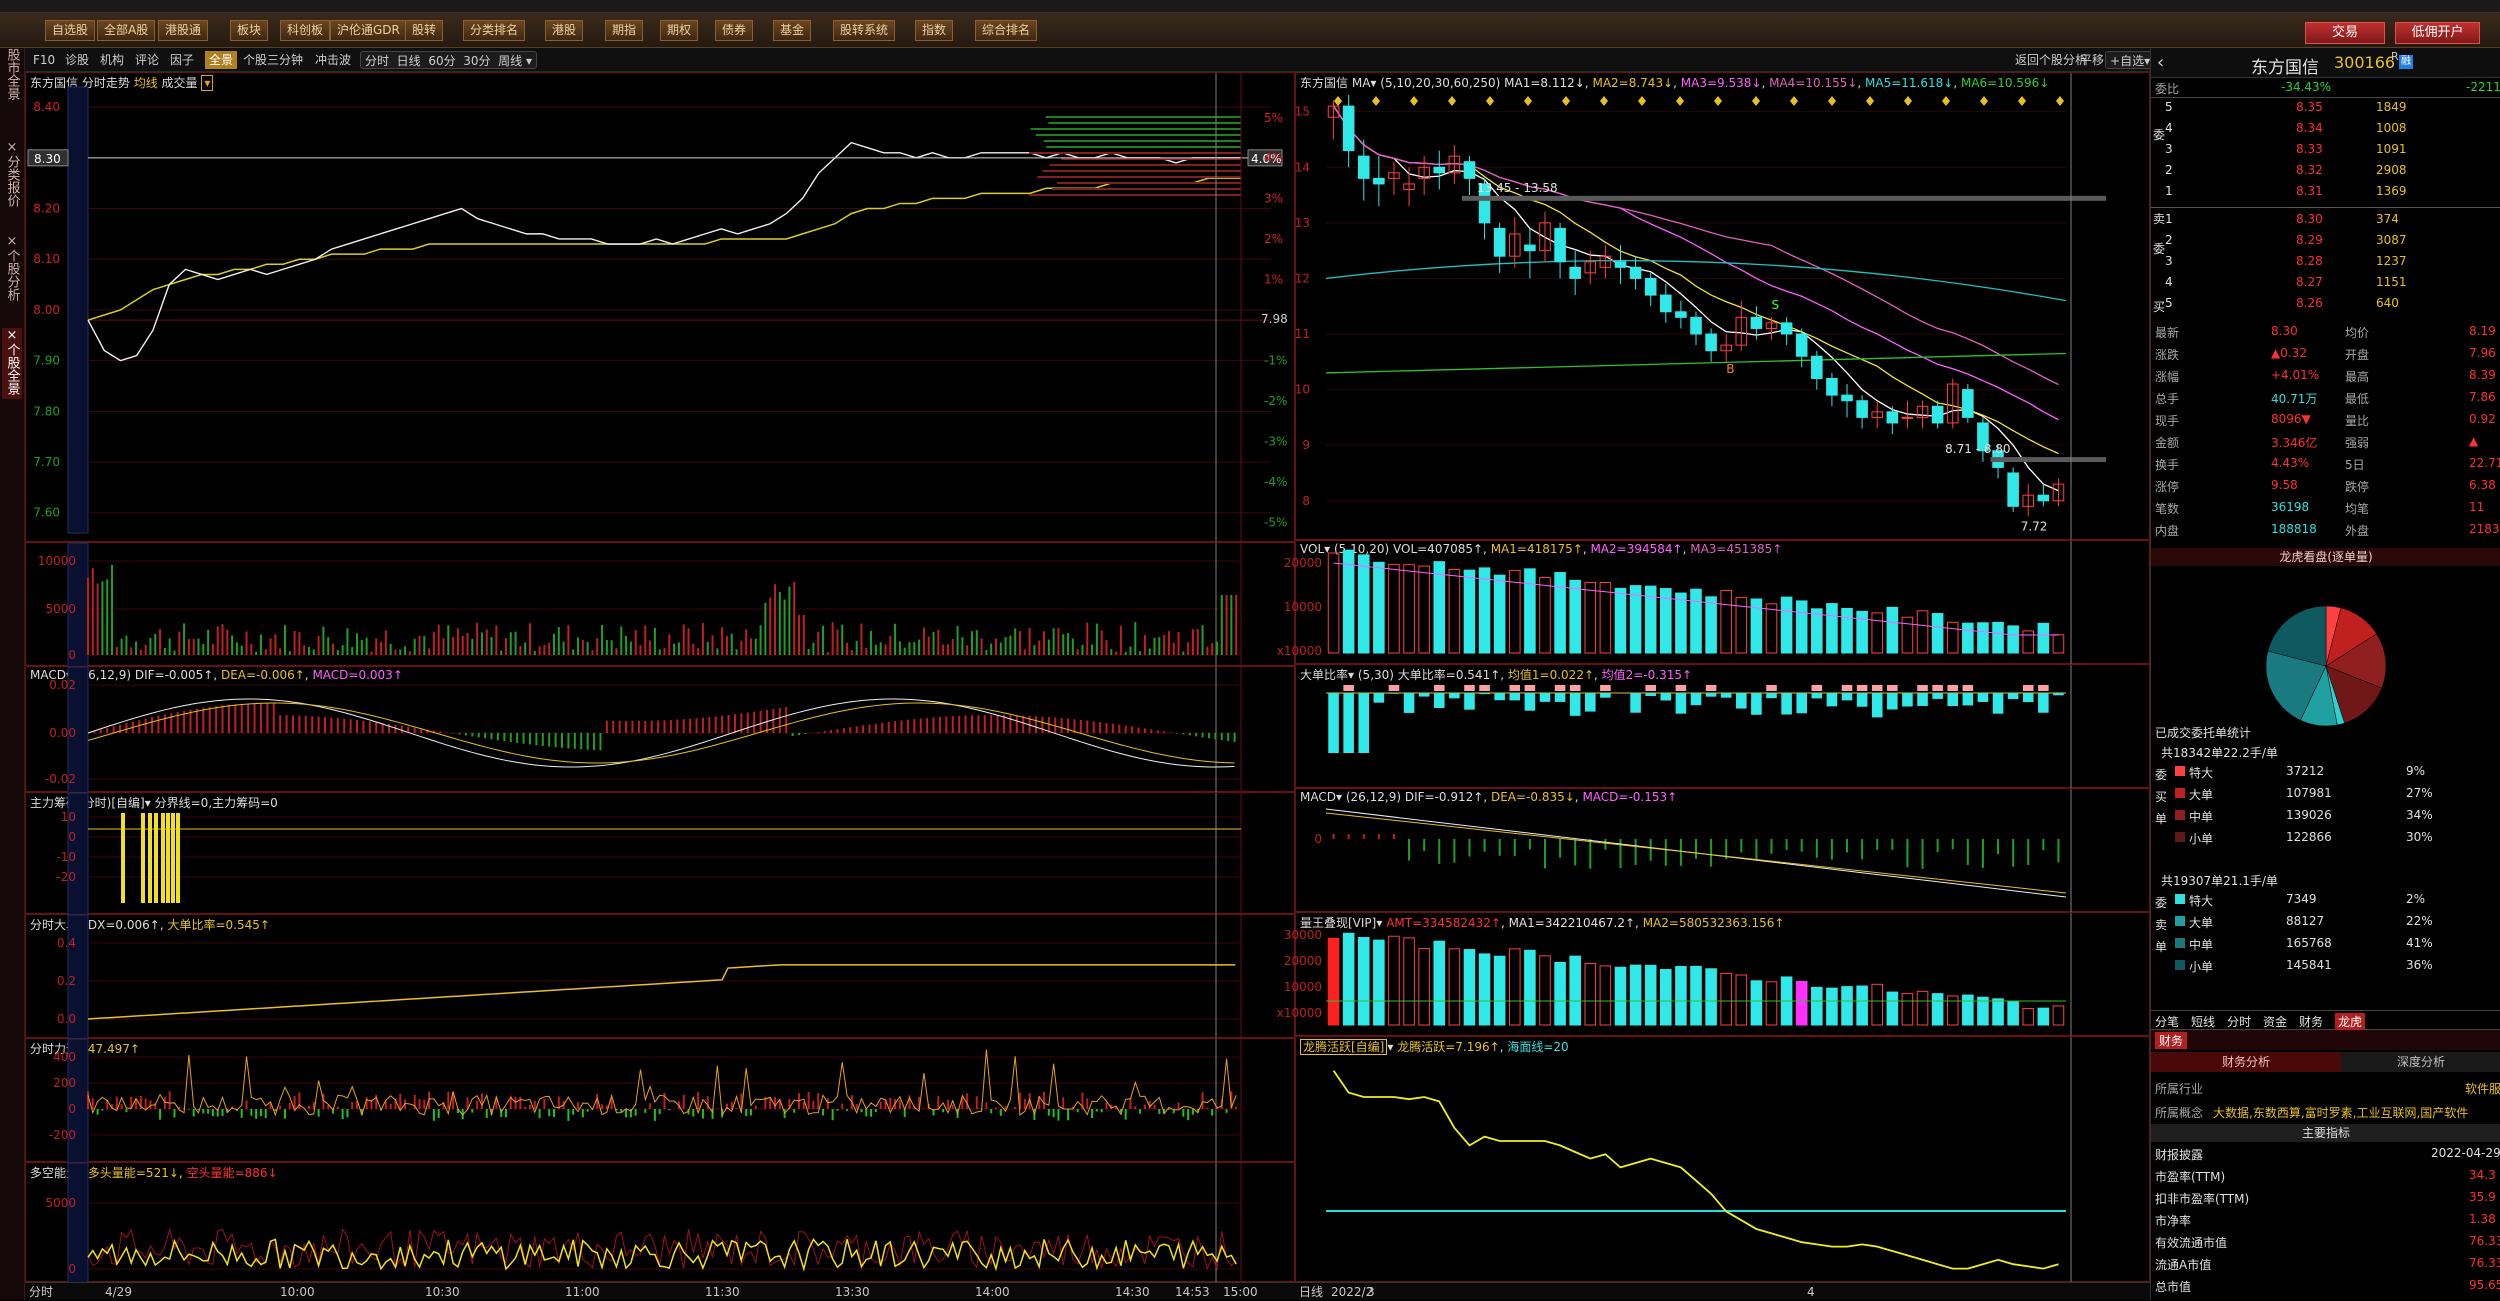 The width and height of the screenshot is (2500, 1301). I want to click on quote-tab-1: 短线, so click(2203, 1021).